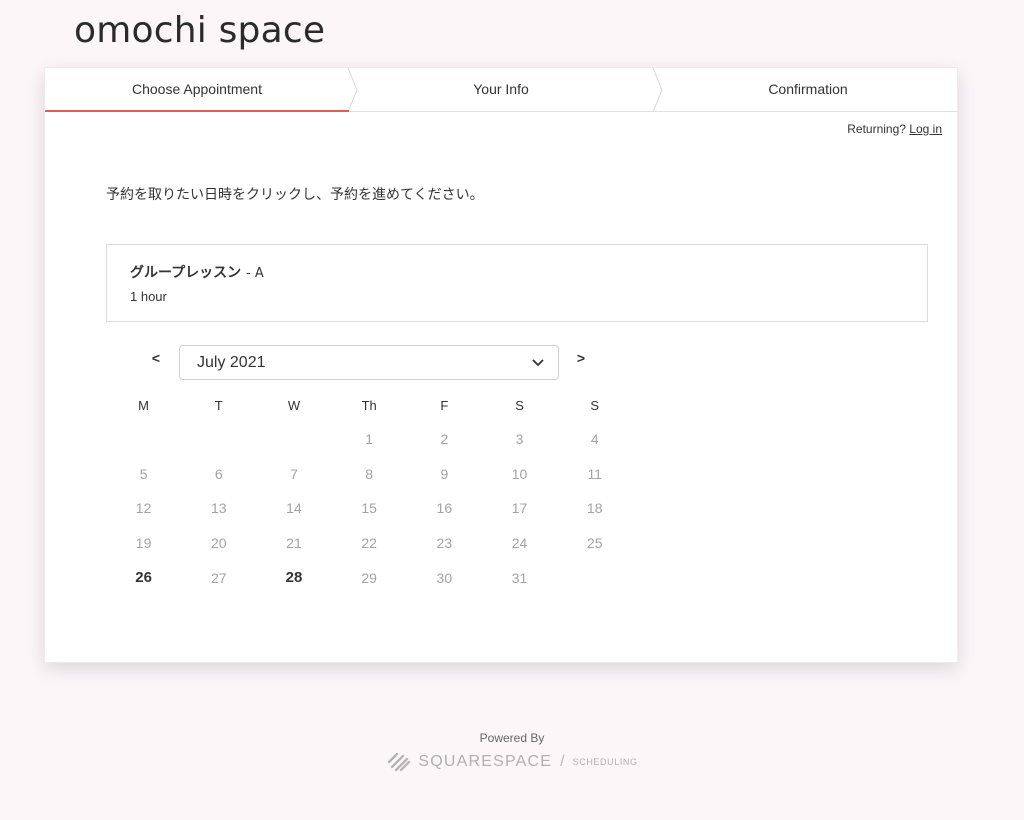 The width and height of the screenshot is (1024, 820). Describe the element at coordinates (369, 362) in the screenshot. I see `month-select: July 2021` at that location.